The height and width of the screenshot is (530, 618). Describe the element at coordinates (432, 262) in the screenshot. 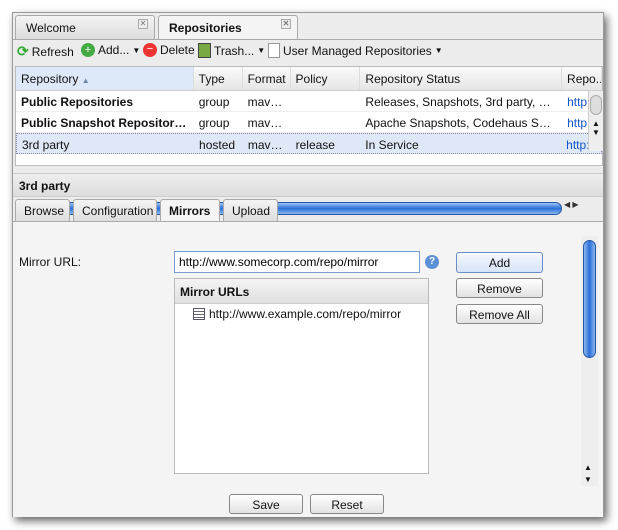

I see `help-icon: ?` at that location.